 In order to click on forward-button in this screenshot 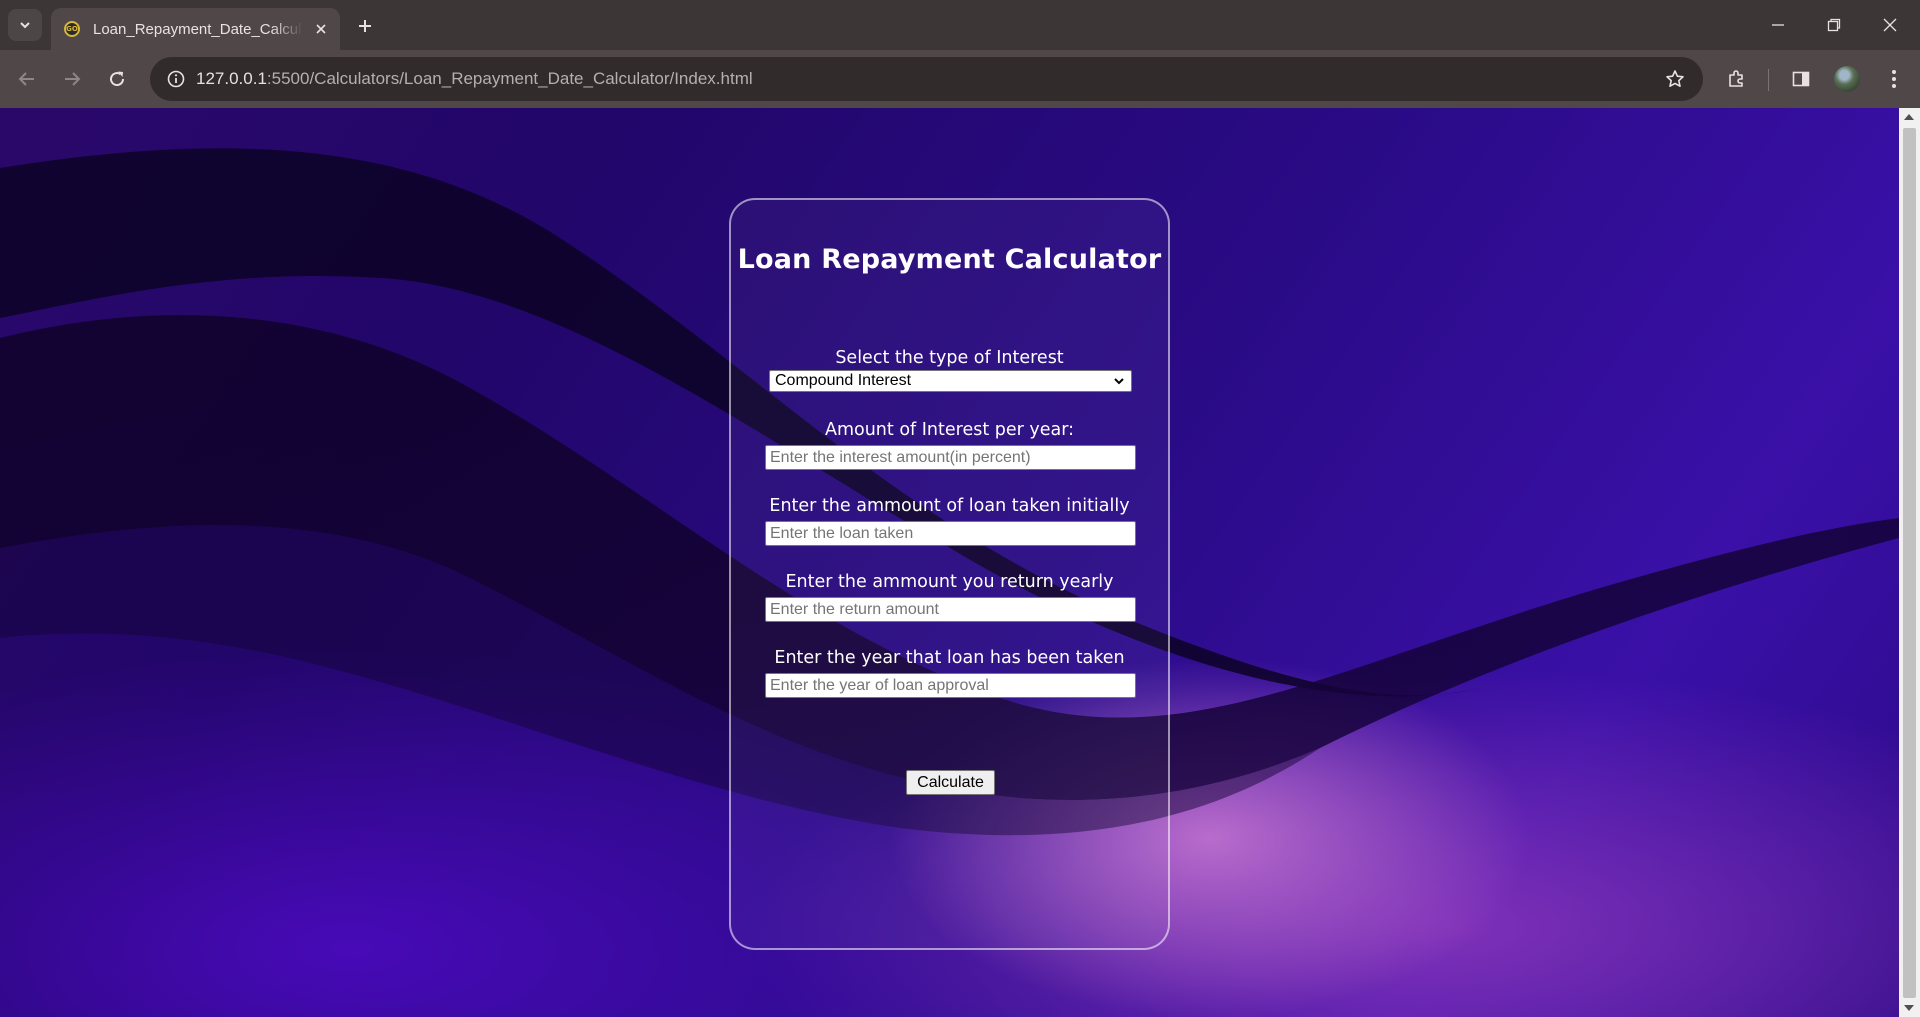, I will do `click(72, 79)`.